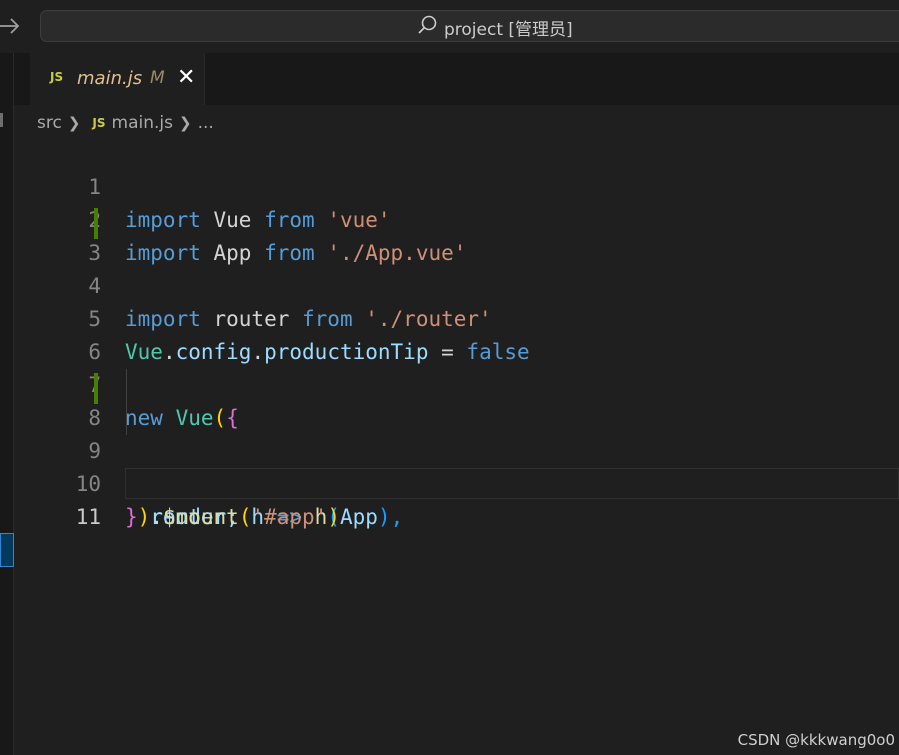 The image size is (899, 755). I want to click on strip-indicator, so click(1, 120).